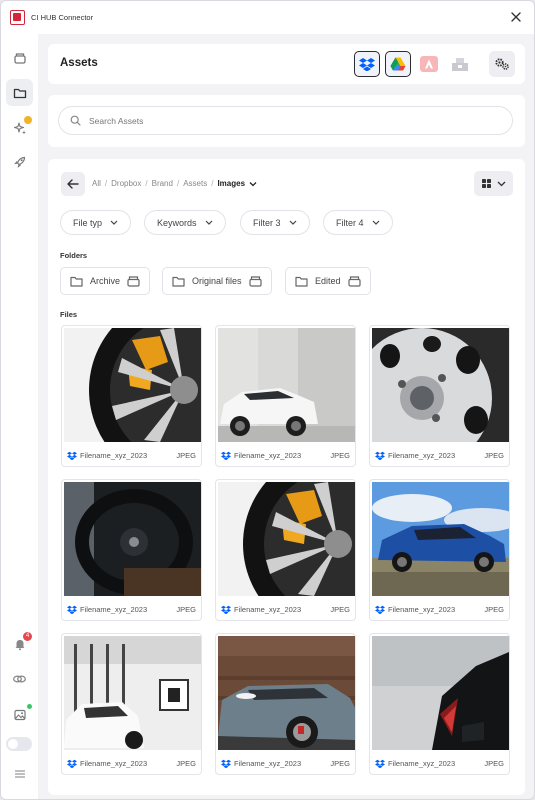 This screenshot has width=535, height=800. I want to click on notification-badge: 4, so click(27, 636).